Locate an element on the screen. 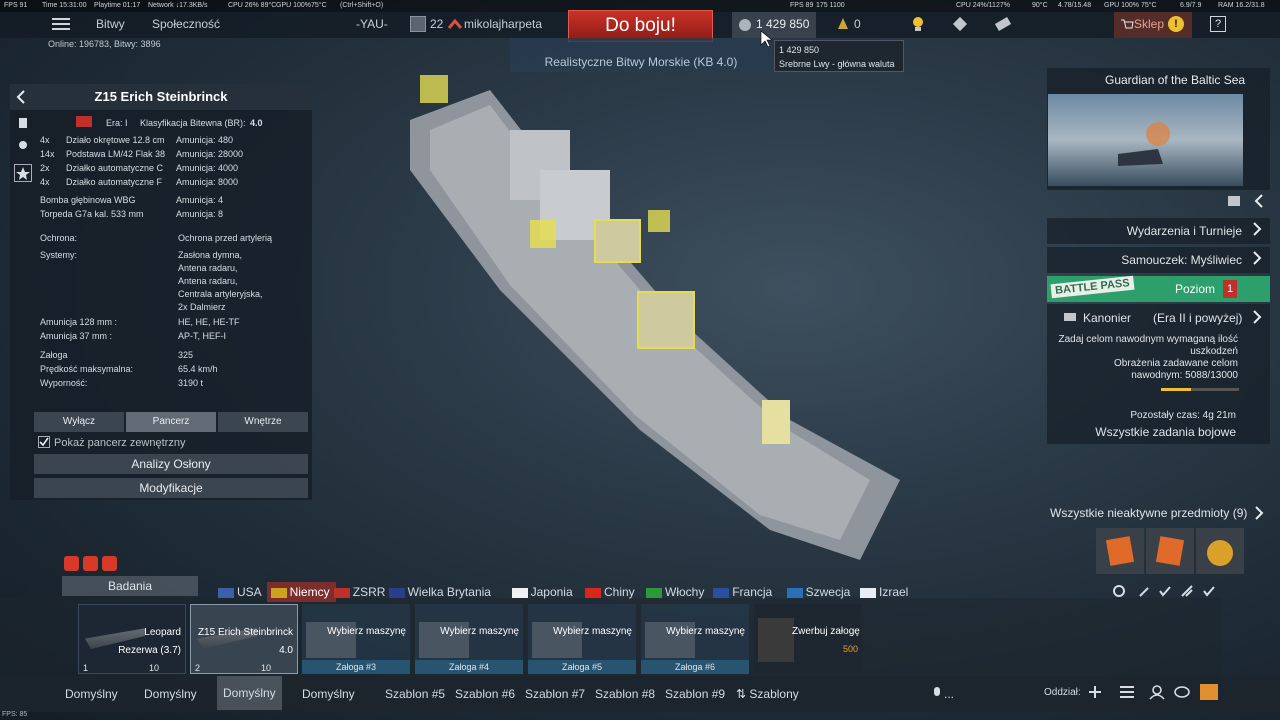 This screenshot has width=1280, height=720. list-icon is located at coordinates (1127, 692).